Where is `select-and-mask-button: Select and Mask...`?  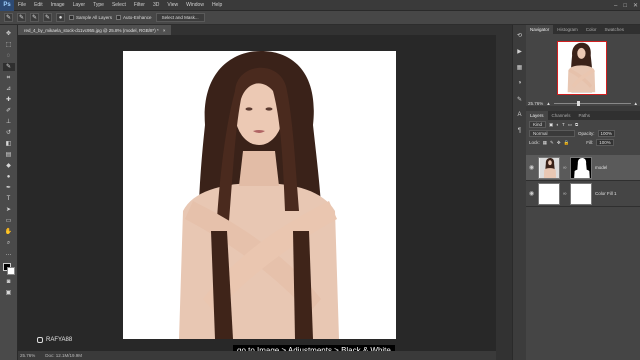 select-and-mask-button: Select and Mask... is located at coordinates (180, 17).